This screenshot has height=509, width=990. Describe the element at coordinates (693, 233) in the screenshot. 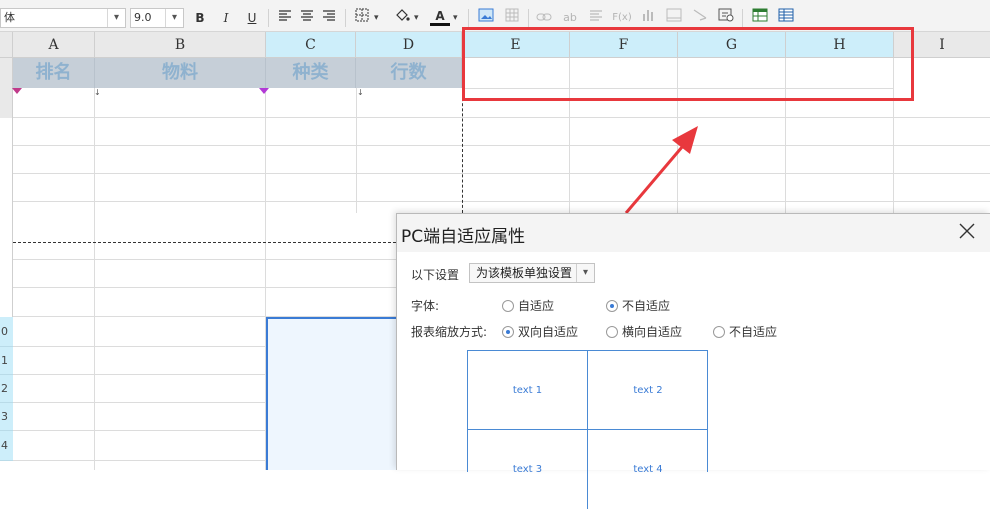

I see `dialog-titlebar: PC端自适应属性` at that location.